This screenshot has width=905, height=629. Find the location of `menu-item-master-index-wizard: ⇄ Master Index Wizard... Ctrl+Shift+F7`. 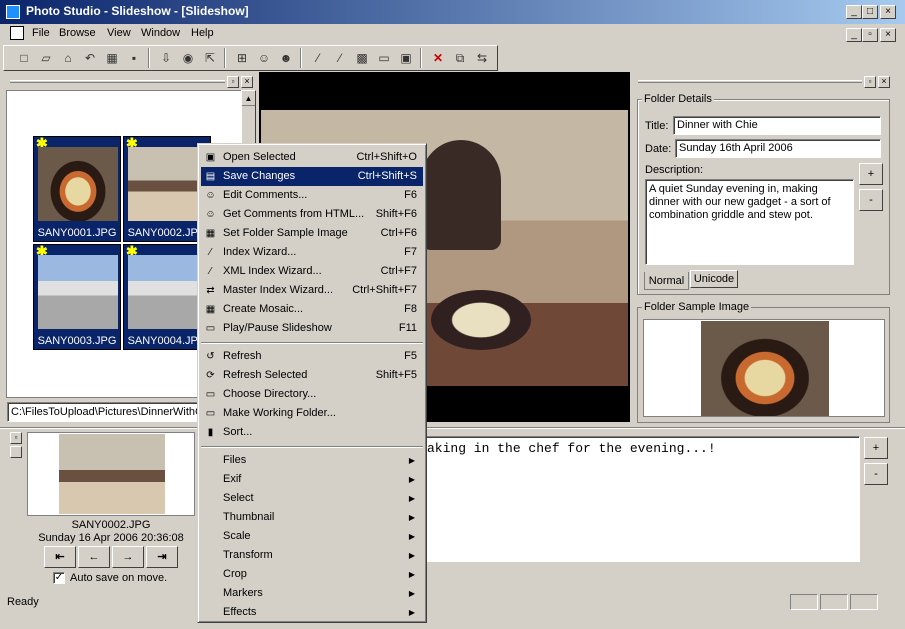

menu-item-master-index-wizard: ⇄ Master Index Wizard... Ctrl+Shift+F7 is located at coordinates (312, 290).